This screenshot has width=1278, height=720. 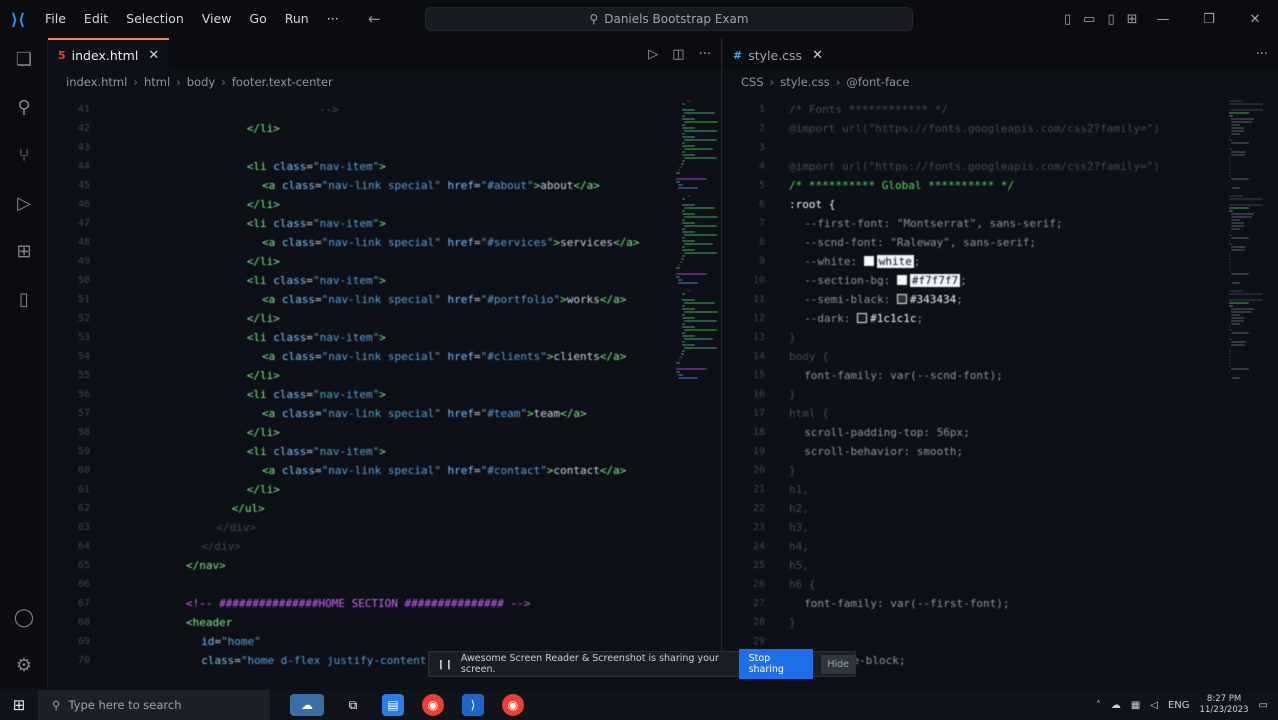 I want to click on code-token: --first-font: "Montserrat", sans-serif;, so click(x=933, y=223).